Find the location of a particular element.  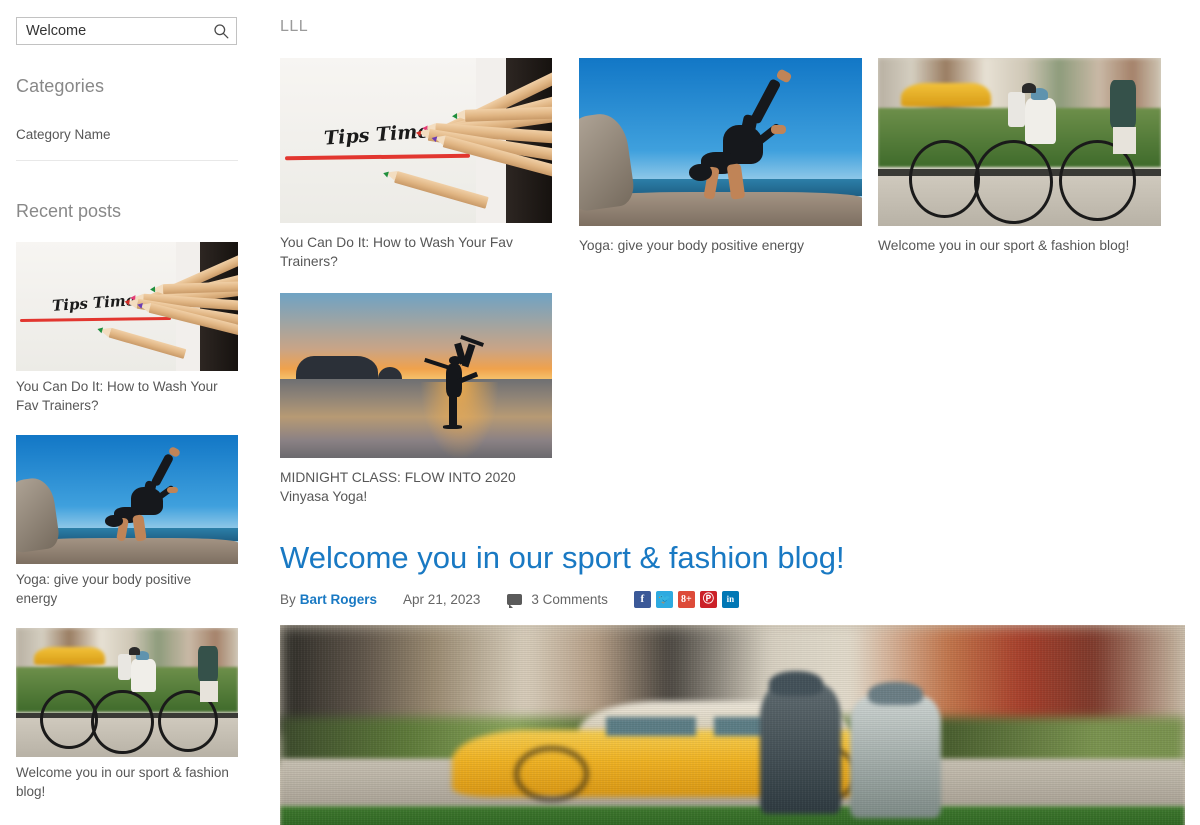

article-author: Bart Rogers is located at coordinates (338, 599).